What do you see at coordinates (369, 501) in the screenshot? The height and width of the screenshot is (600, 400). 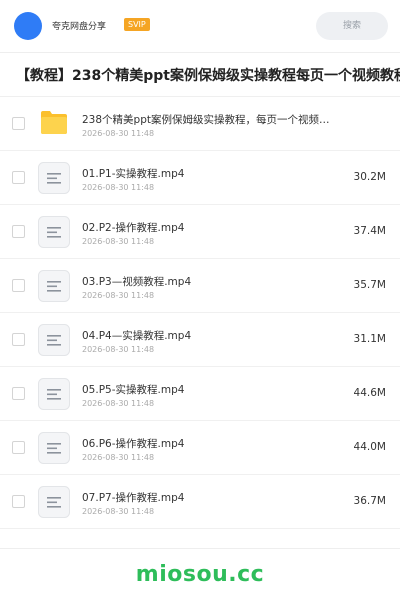 I see `file-size: 36.7M` at bounding box center [369, 501].